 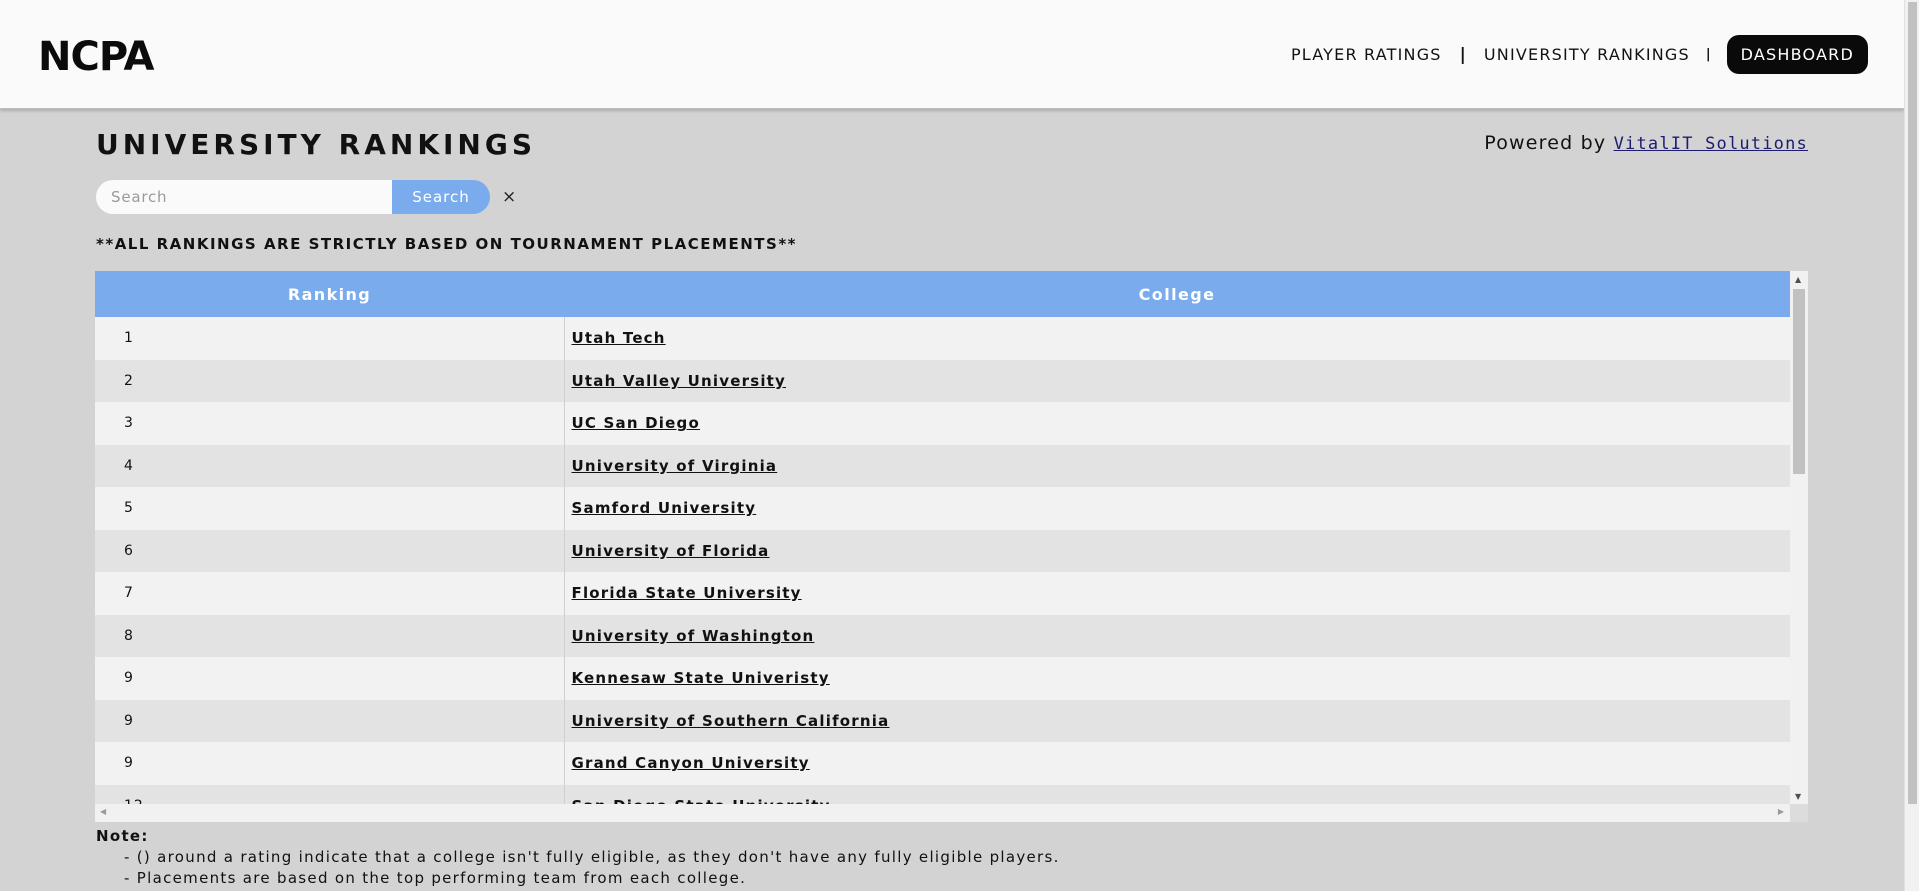 I want to click on table-row: 9 Kennesaw State Univeristy, so click(x=942, y=678).